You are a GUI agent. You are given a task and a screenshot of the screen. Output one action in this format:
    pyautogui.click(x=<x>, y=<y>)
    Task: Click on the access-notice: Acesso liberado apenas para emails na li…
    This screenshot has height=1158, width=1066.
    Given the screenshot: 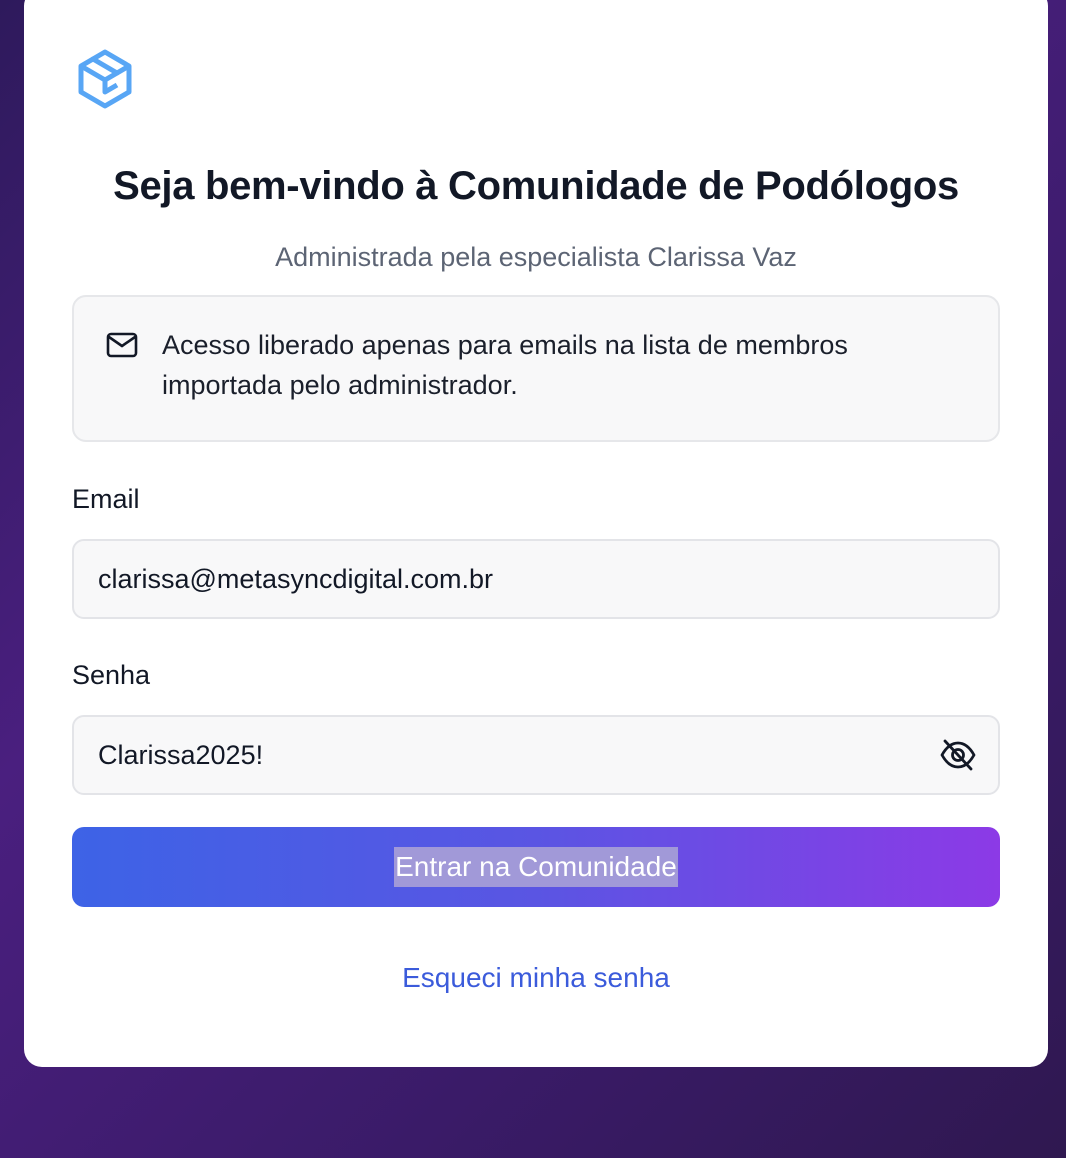 What is the action you would take?
    pyautogui.click(x=536, y=368)
    